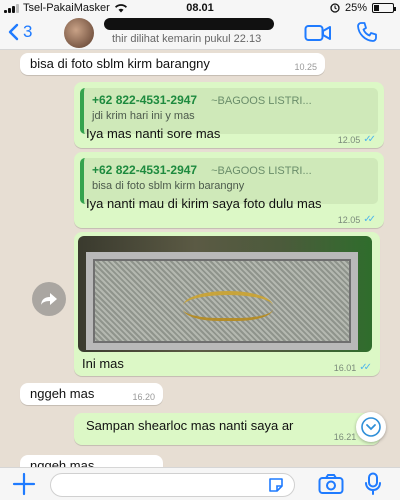 The height and width of the screenshot is (500, 400). What do you see at coordinates (168, 186) in the screenshot?
I see `quoted-text: bisa di foto sblm kirm barangny` at bounding box center [168, 186].